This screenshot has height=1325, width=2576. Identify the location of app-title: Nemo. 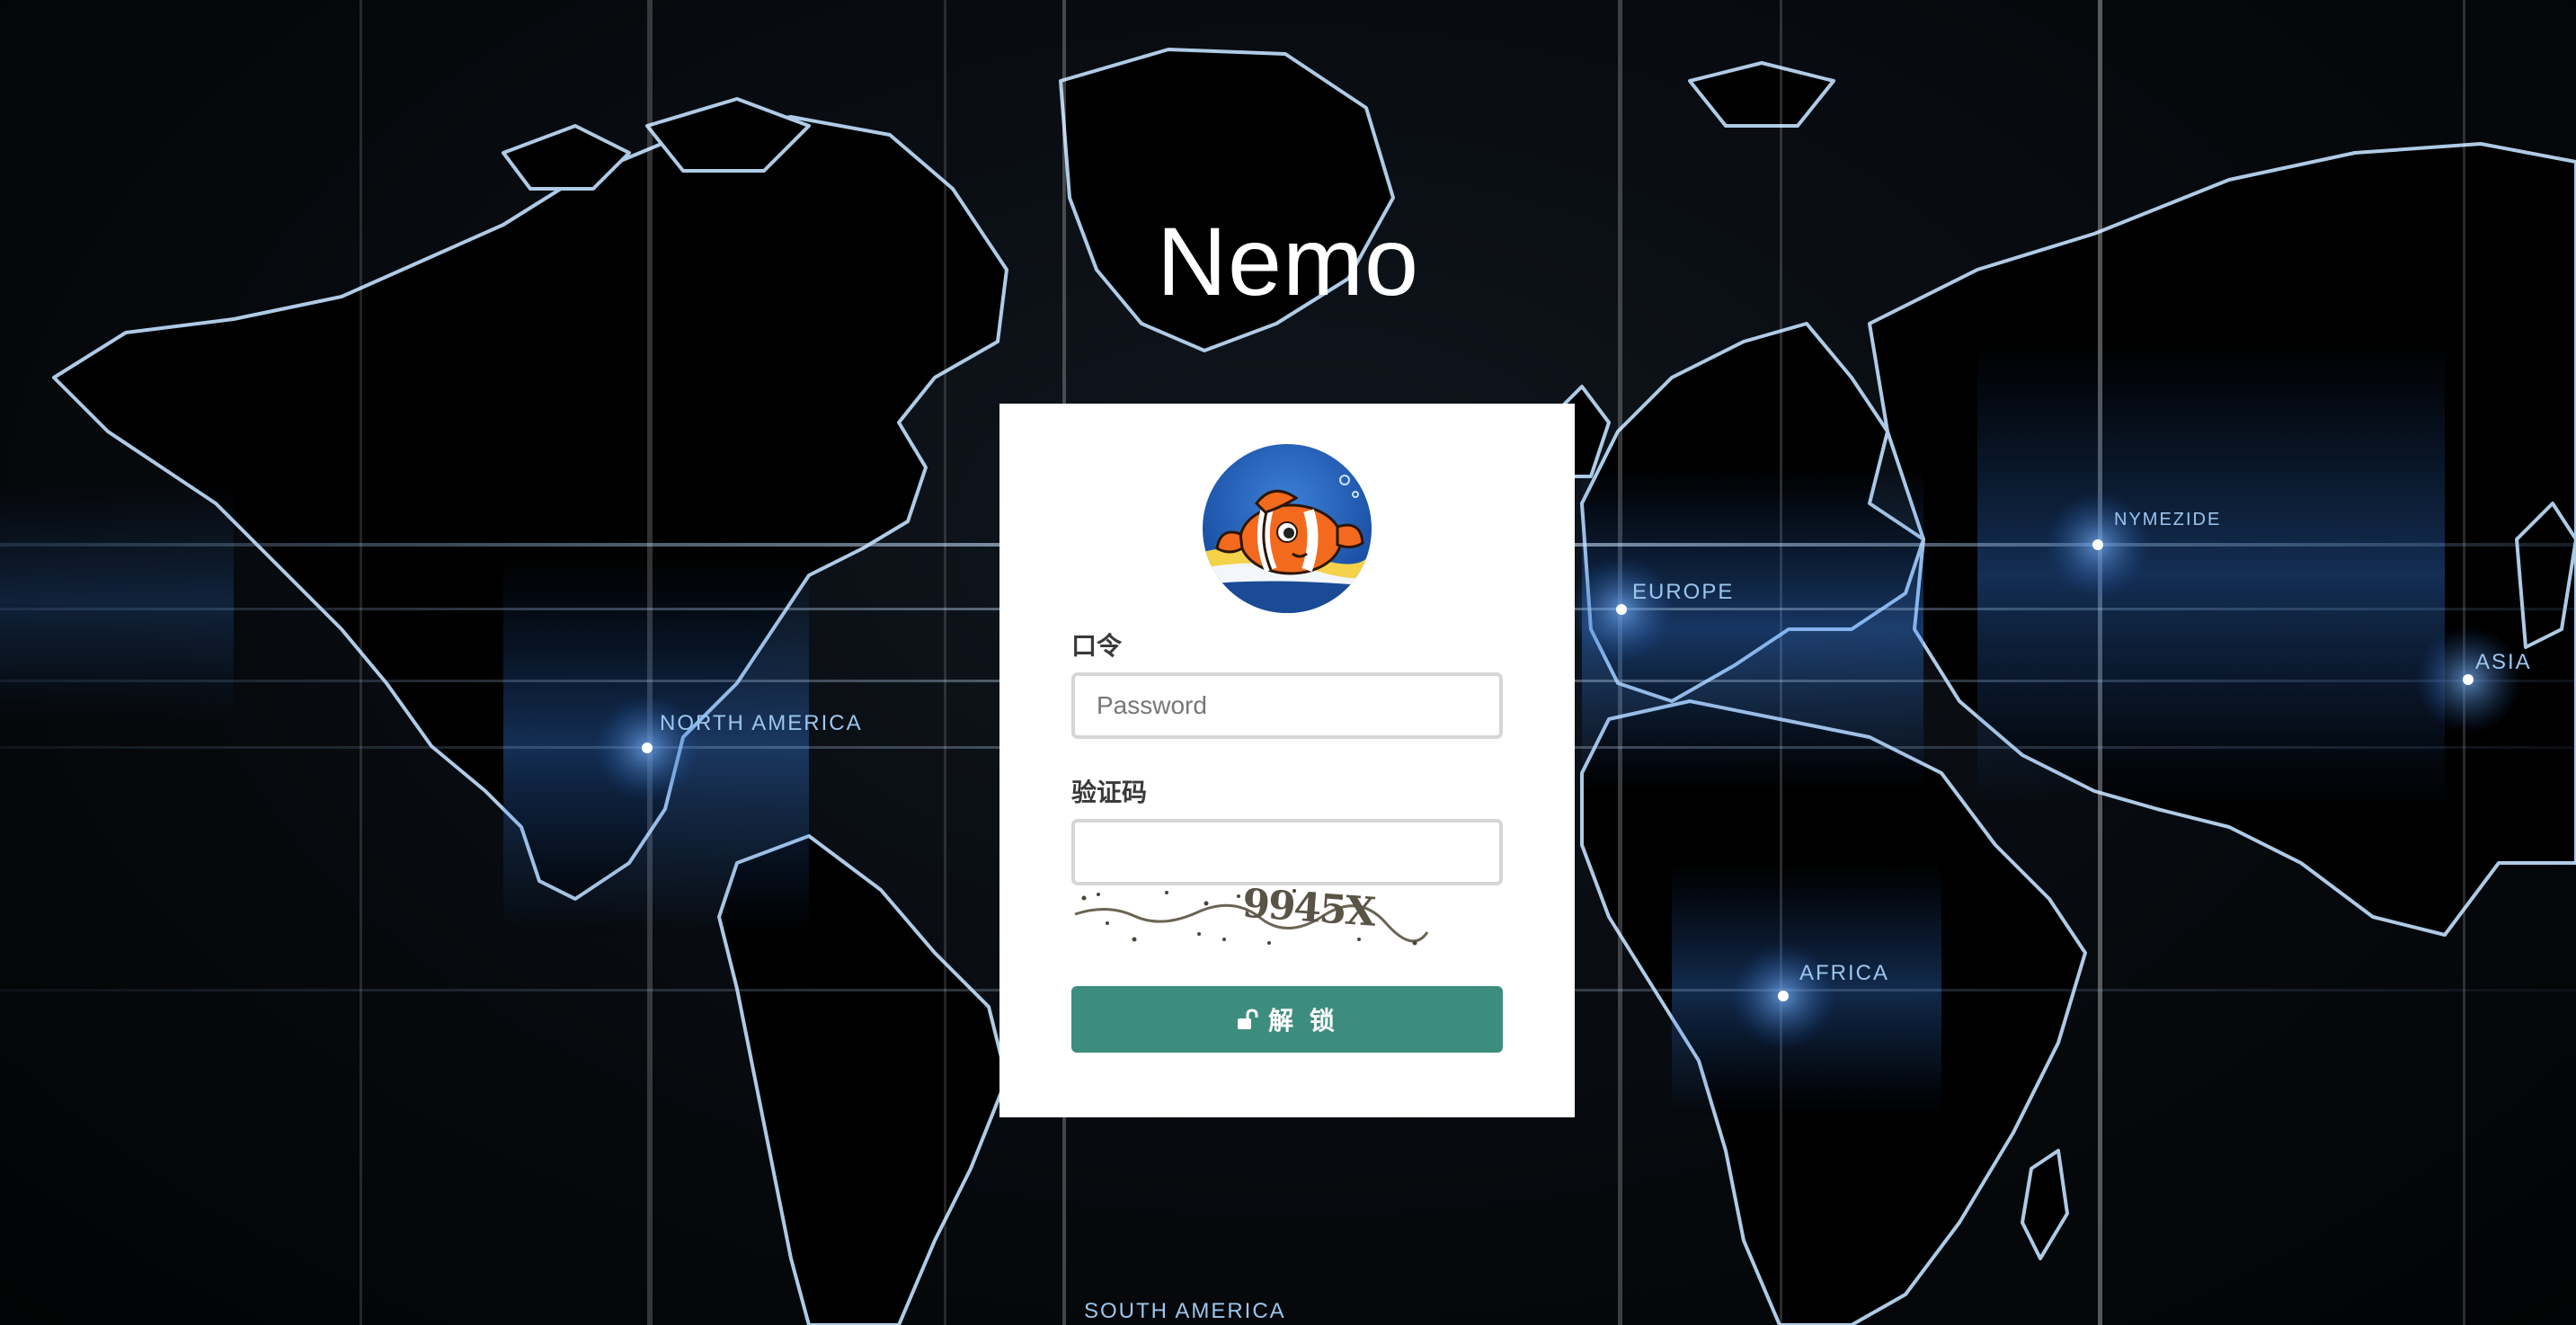
(1288, 261).